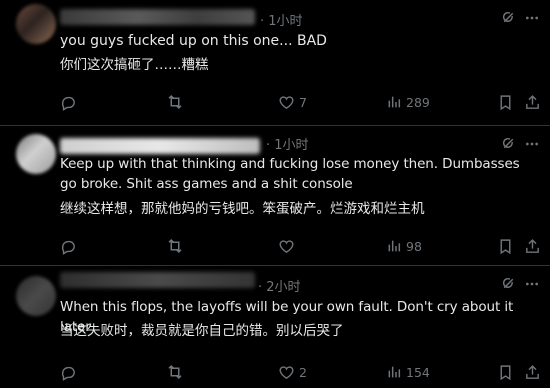 The width and height of the screenshot is (550, 388). I want to click on like-button, so click(288, 246).